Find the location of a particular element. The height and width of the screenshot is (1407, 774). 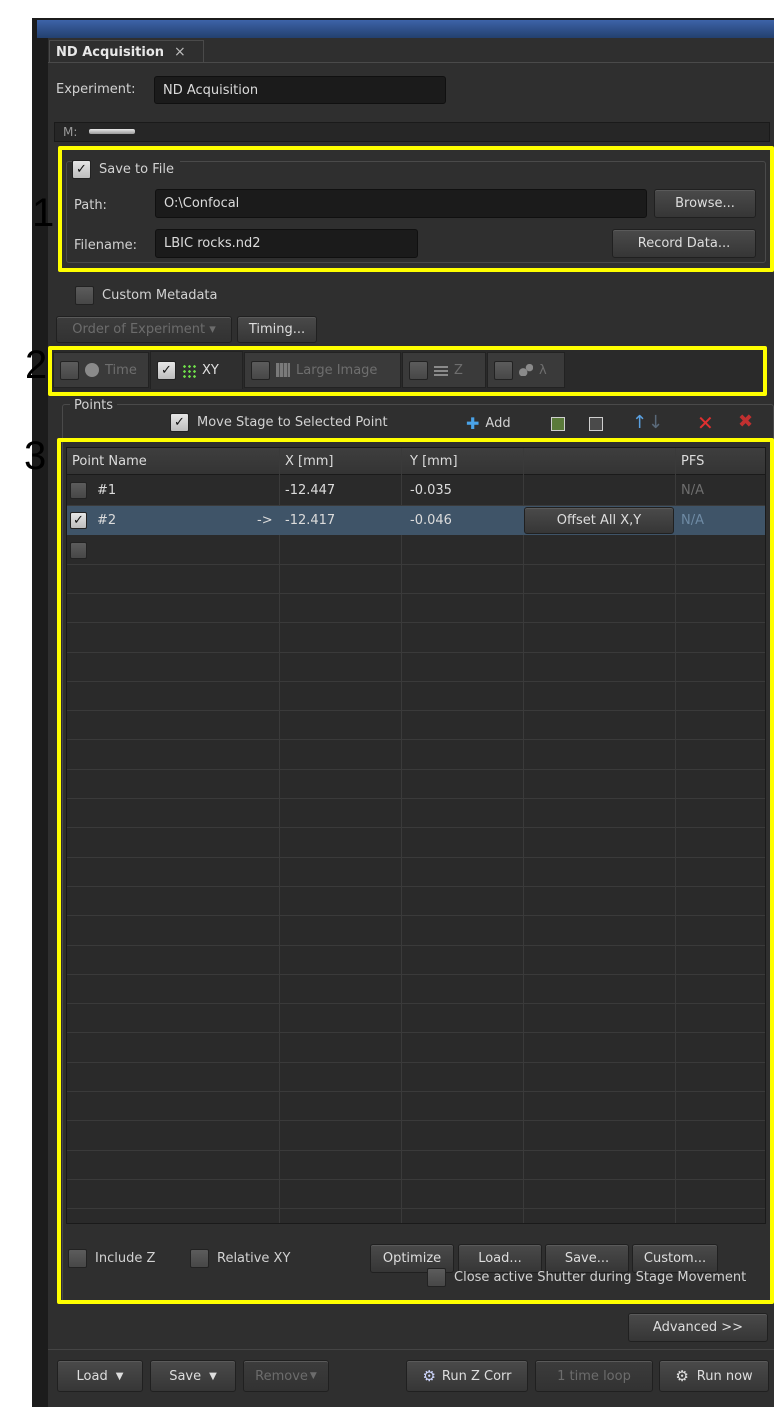

delete-all-icon: ✖ is located at coordinates (745, 421).